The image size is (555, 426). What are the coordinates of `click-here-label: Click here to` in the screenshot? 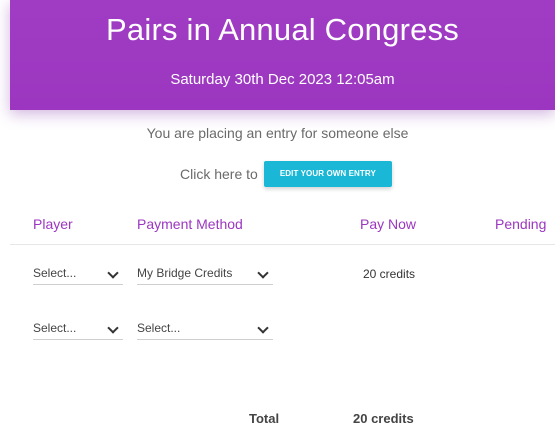 It's located at (219, 174).